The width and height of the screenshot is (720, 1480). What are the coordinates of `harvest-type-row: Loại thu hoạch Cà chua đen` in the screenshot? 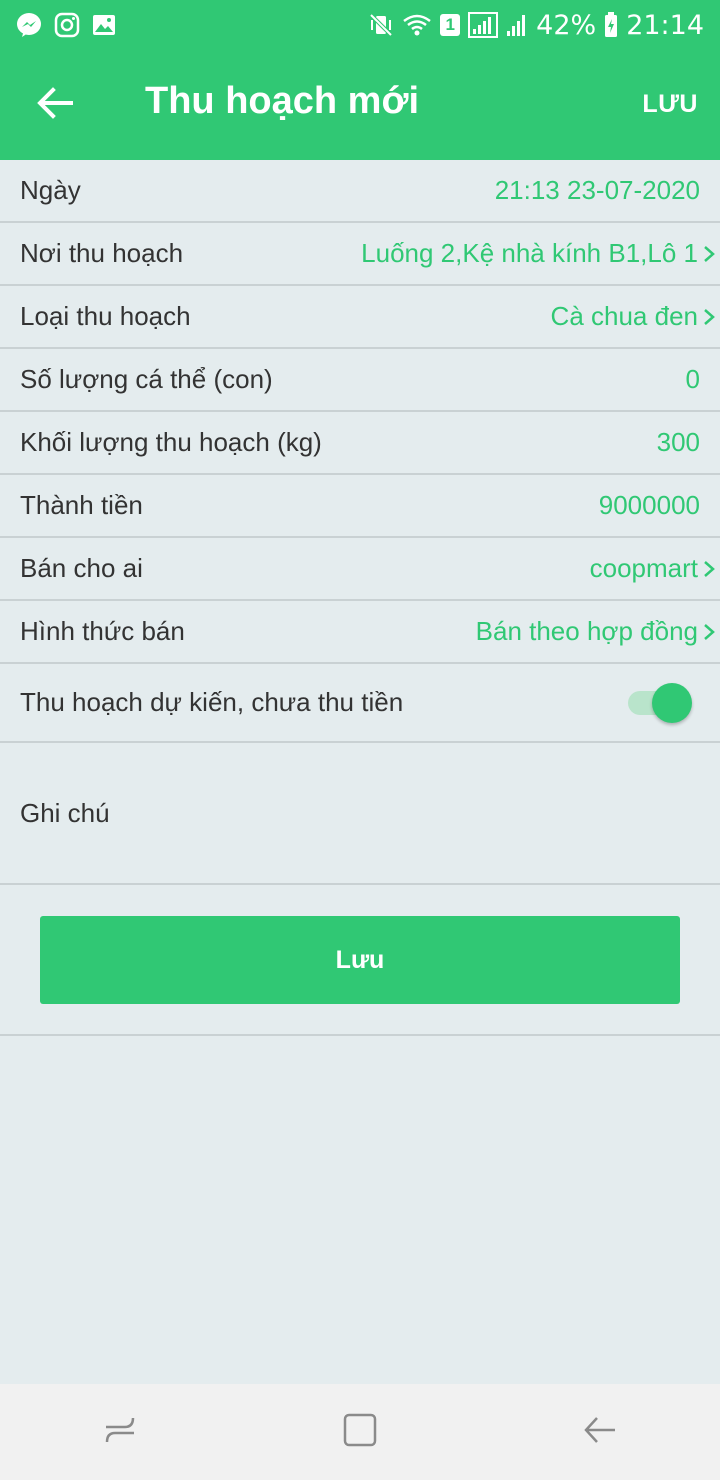 It's located at (360, 317).